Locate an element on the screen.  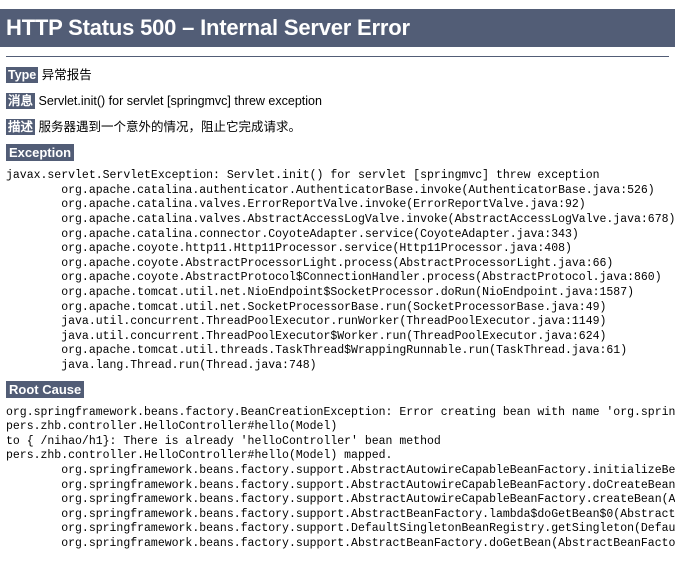
exception-heading: Exception is located at coordinates (340, 153).